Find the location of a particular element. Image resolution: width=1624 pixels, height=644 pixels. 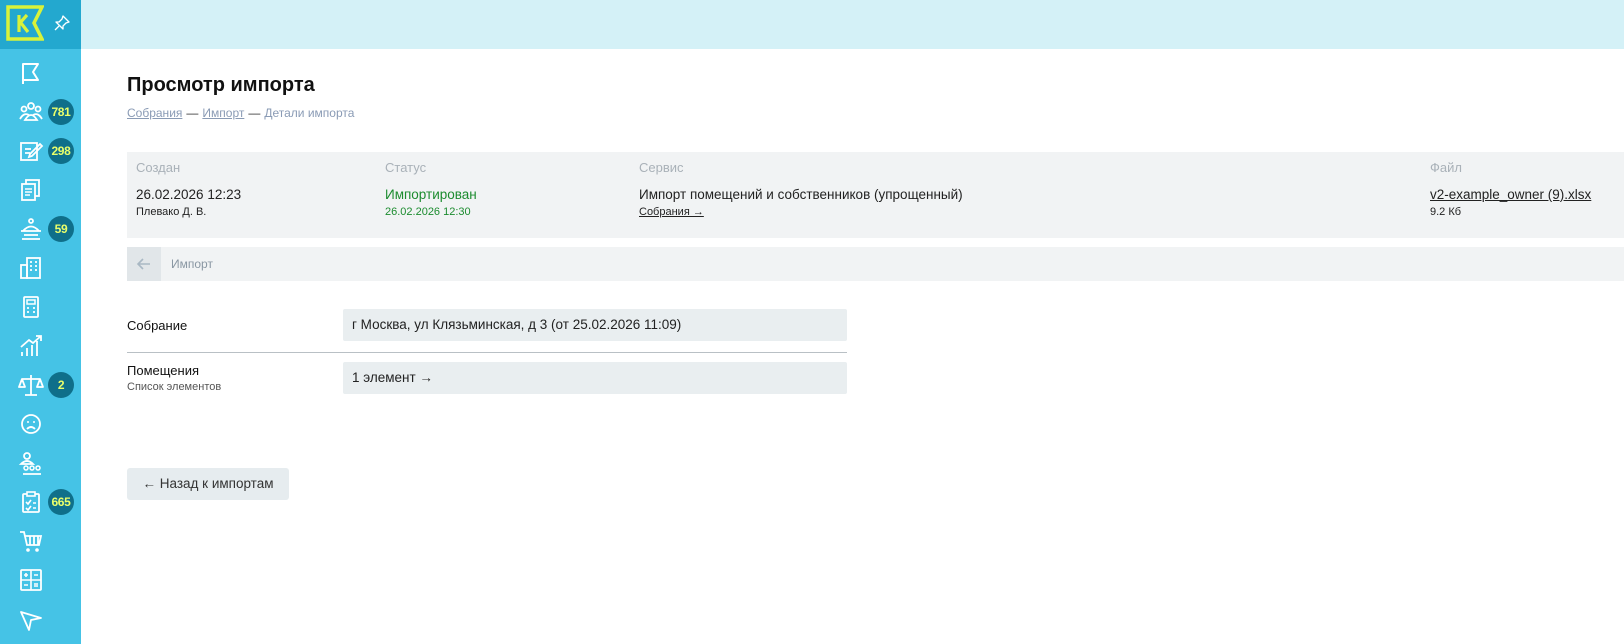

breadcrumb: Собрания — Импорт — Детали импорта is located at coordinates (240, 113).